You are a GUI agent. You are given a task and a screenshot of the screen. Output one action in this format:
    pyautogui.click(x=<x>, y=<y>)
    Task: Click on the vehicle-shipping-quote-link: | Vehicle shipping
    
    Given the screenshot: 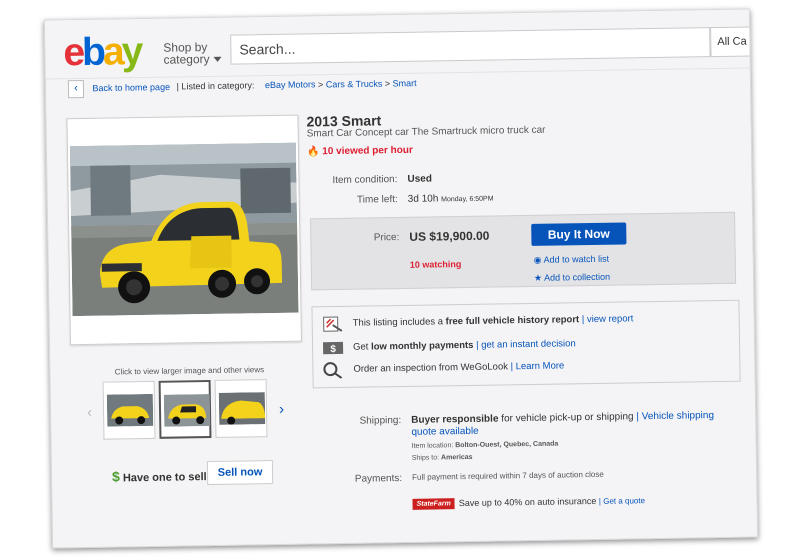 What is the action you would take?
    pyautogui.click(x=675, y=416)
    